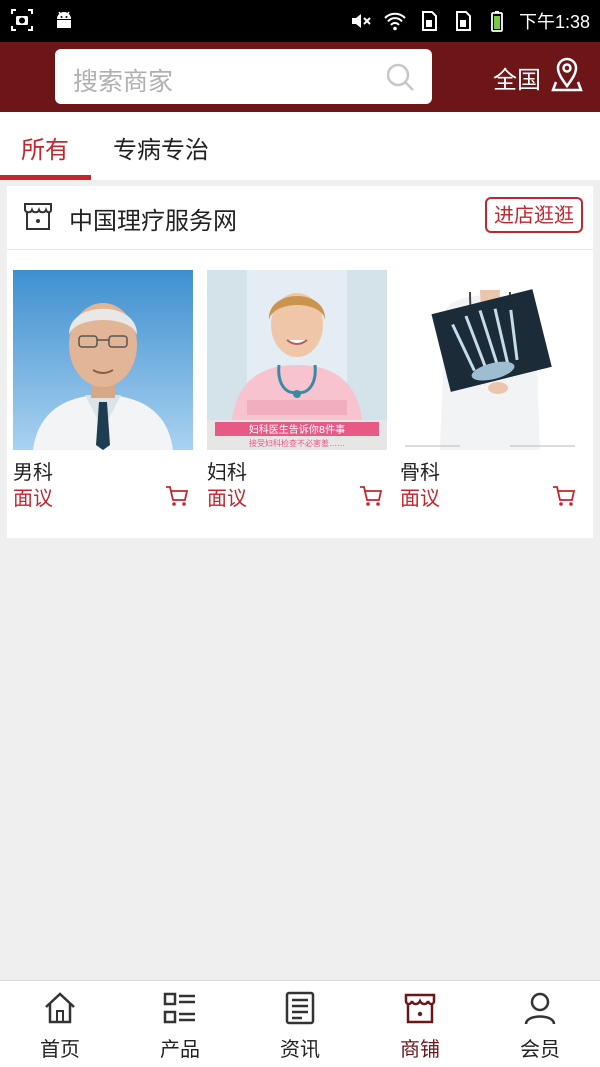  I want to click on header: 搜索商家 全国, so click(300, 77).